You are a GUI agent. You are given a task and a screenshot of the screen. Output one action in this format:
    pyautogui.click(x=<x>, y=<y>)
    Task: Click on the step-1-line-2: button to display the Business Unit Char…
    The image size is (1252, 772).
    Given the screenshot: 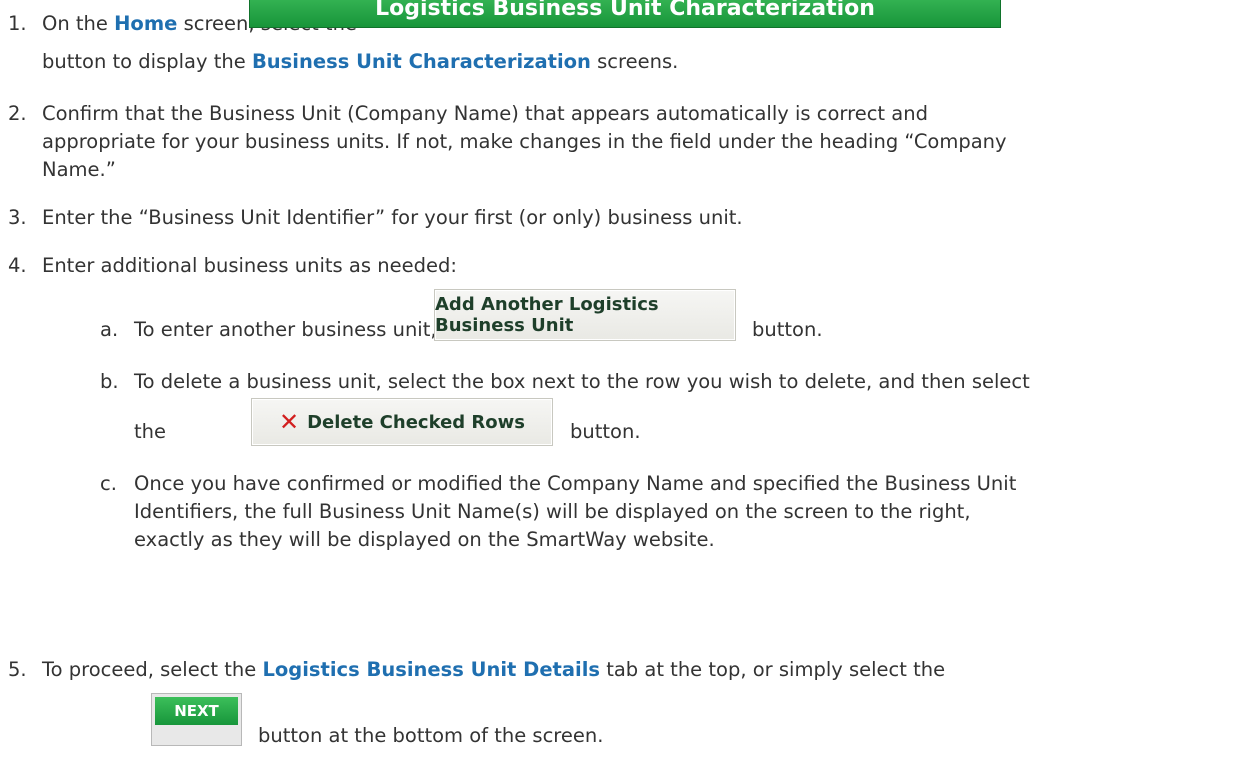 What is the action you would take?
    pyautogui.click(x=360, y=61)
    